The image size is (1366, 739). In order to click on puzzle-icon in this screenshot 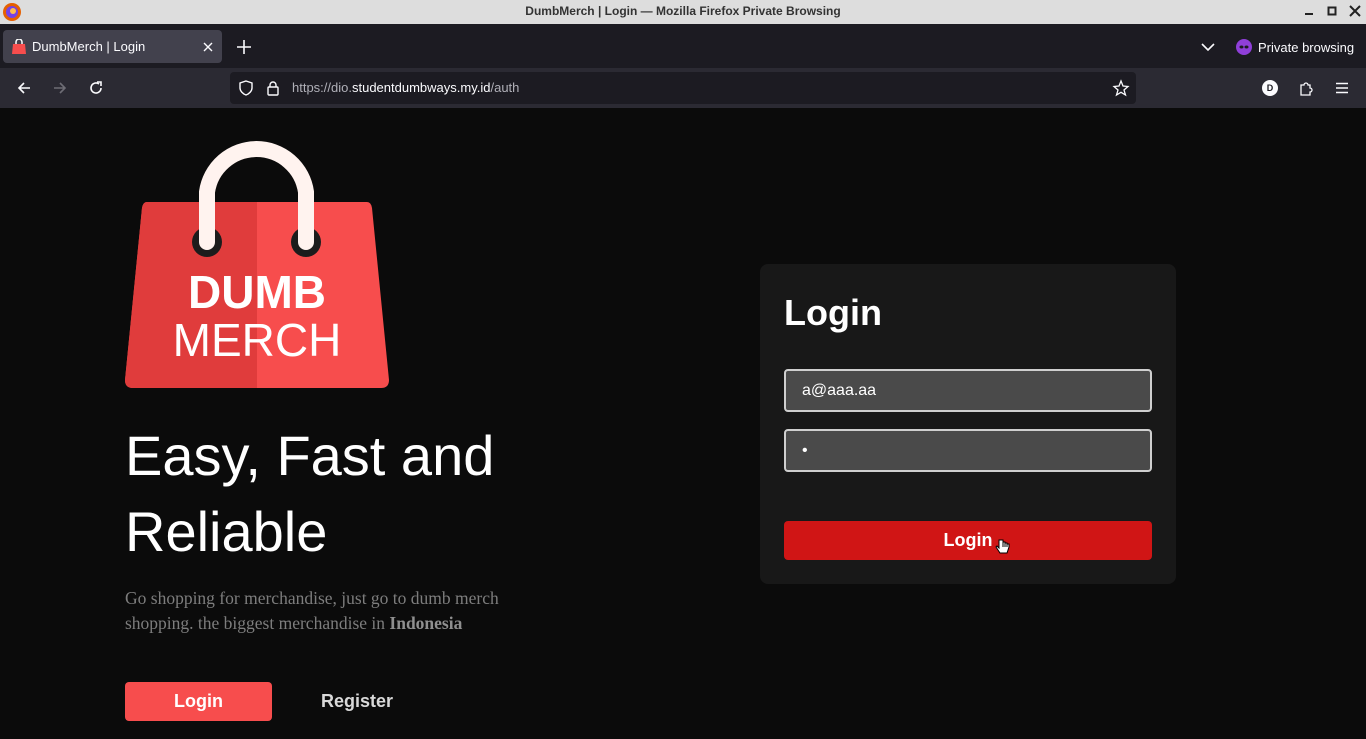, I will do `click(1306, 89)`.